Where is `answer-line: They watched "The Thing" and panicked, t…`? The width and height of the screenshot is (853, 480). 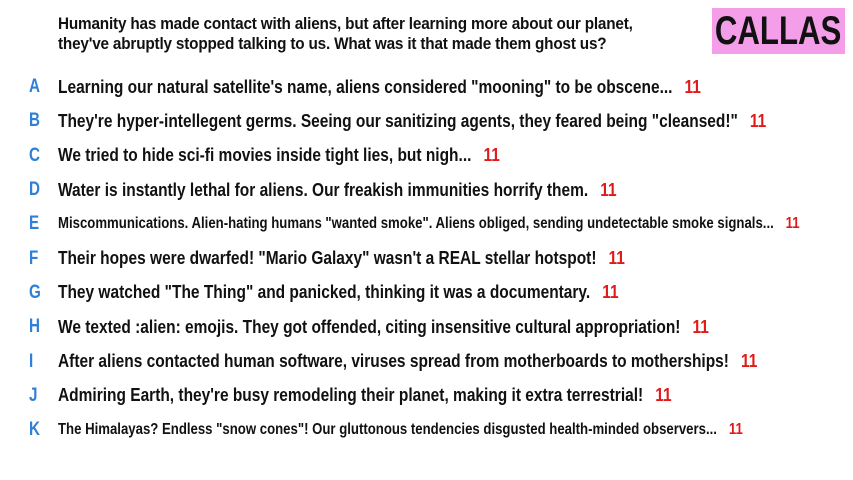 answer-line: They watched "The Thing" and panicked, t… is located at coordinates (338, 292).